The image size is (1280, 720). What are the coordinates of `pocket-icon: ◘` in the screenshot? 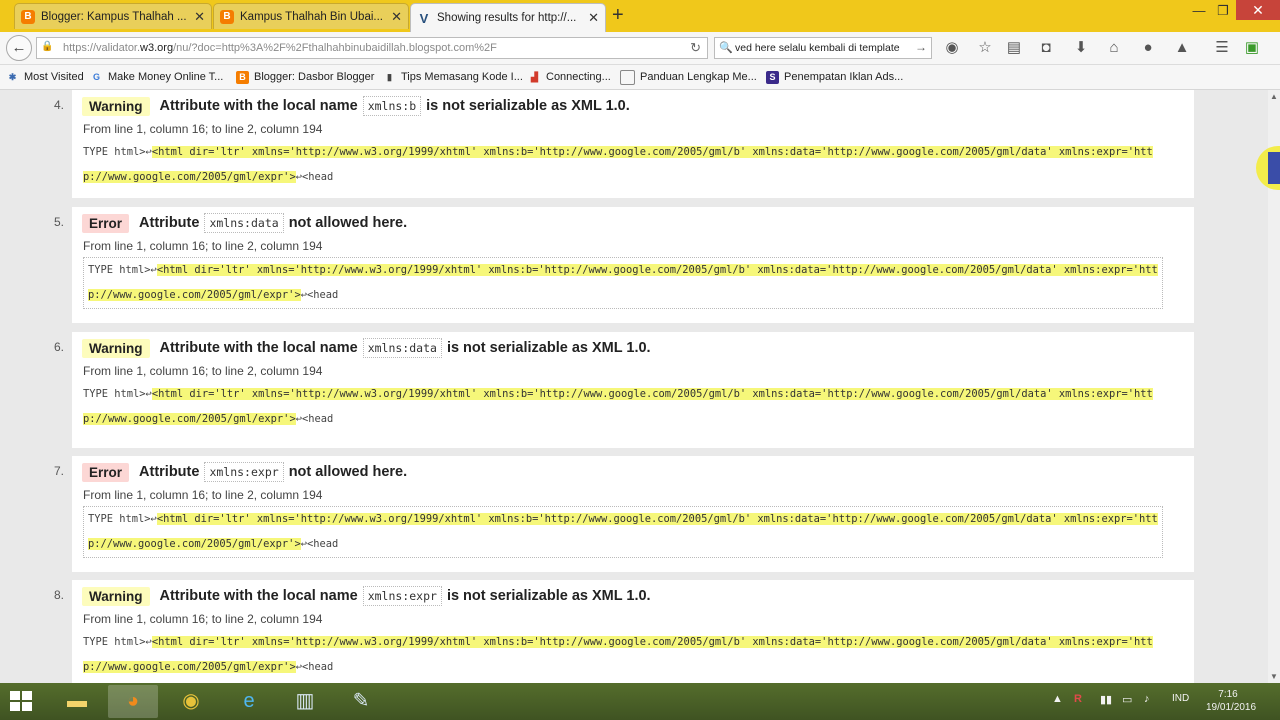 It's located at (1046, 48).